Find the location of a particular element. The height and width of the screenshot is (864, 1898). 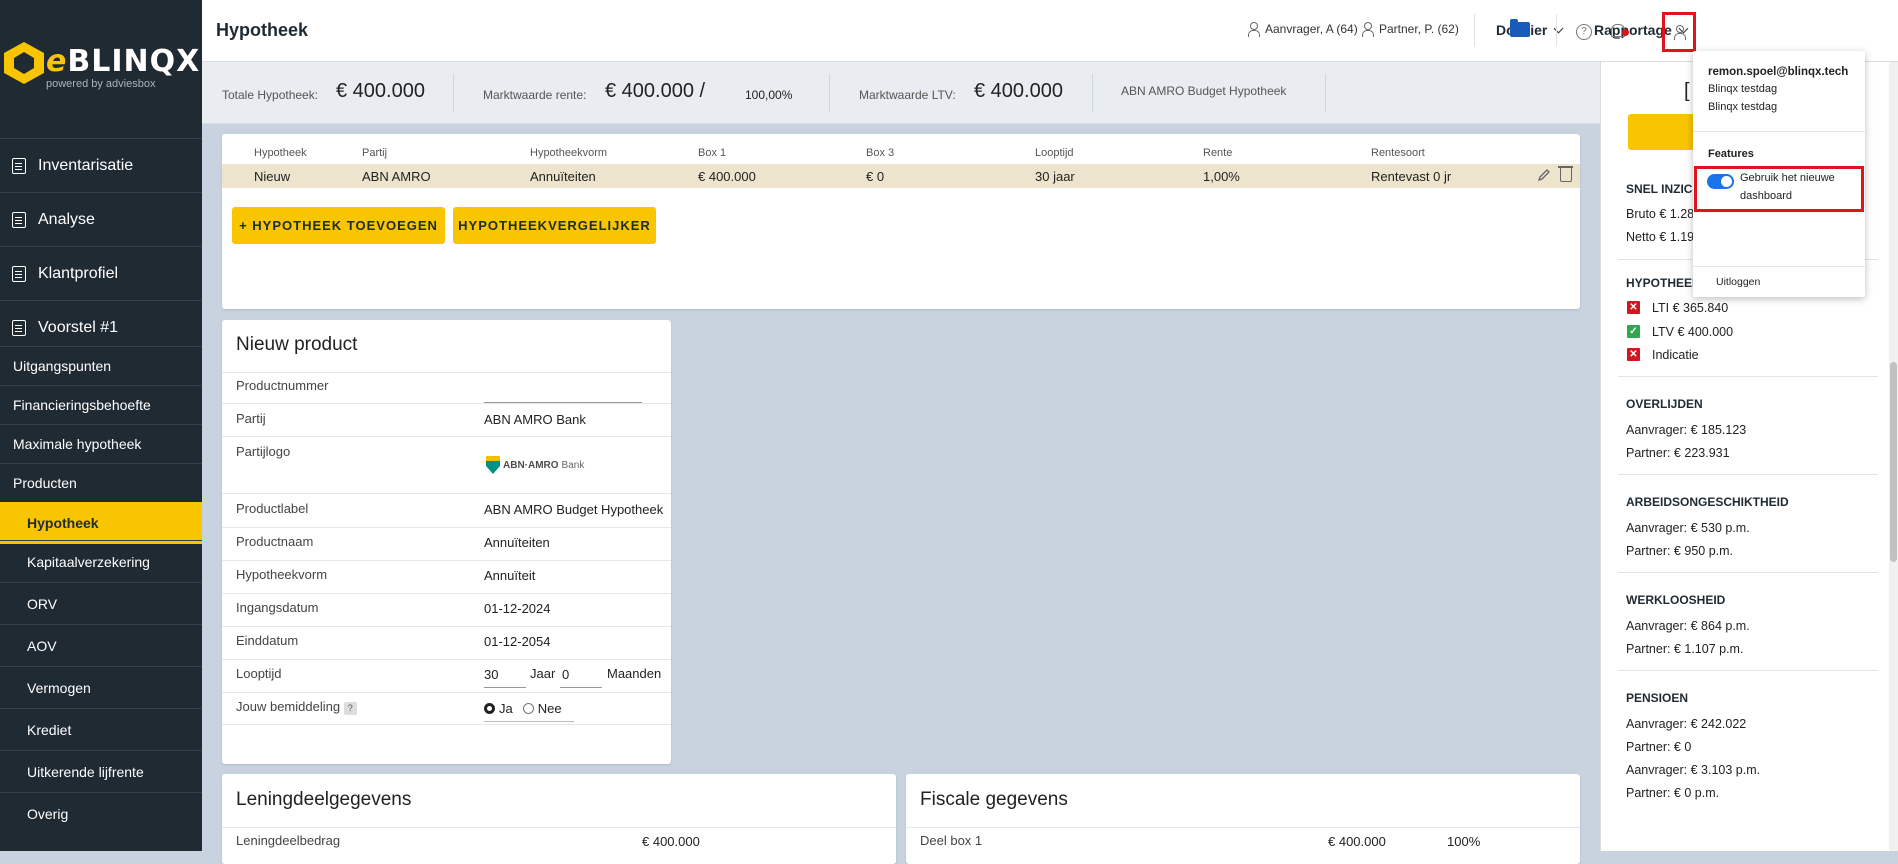

nav-maximale-hypotheek: Maximale hypotheek is located at coordinates (101, 443).